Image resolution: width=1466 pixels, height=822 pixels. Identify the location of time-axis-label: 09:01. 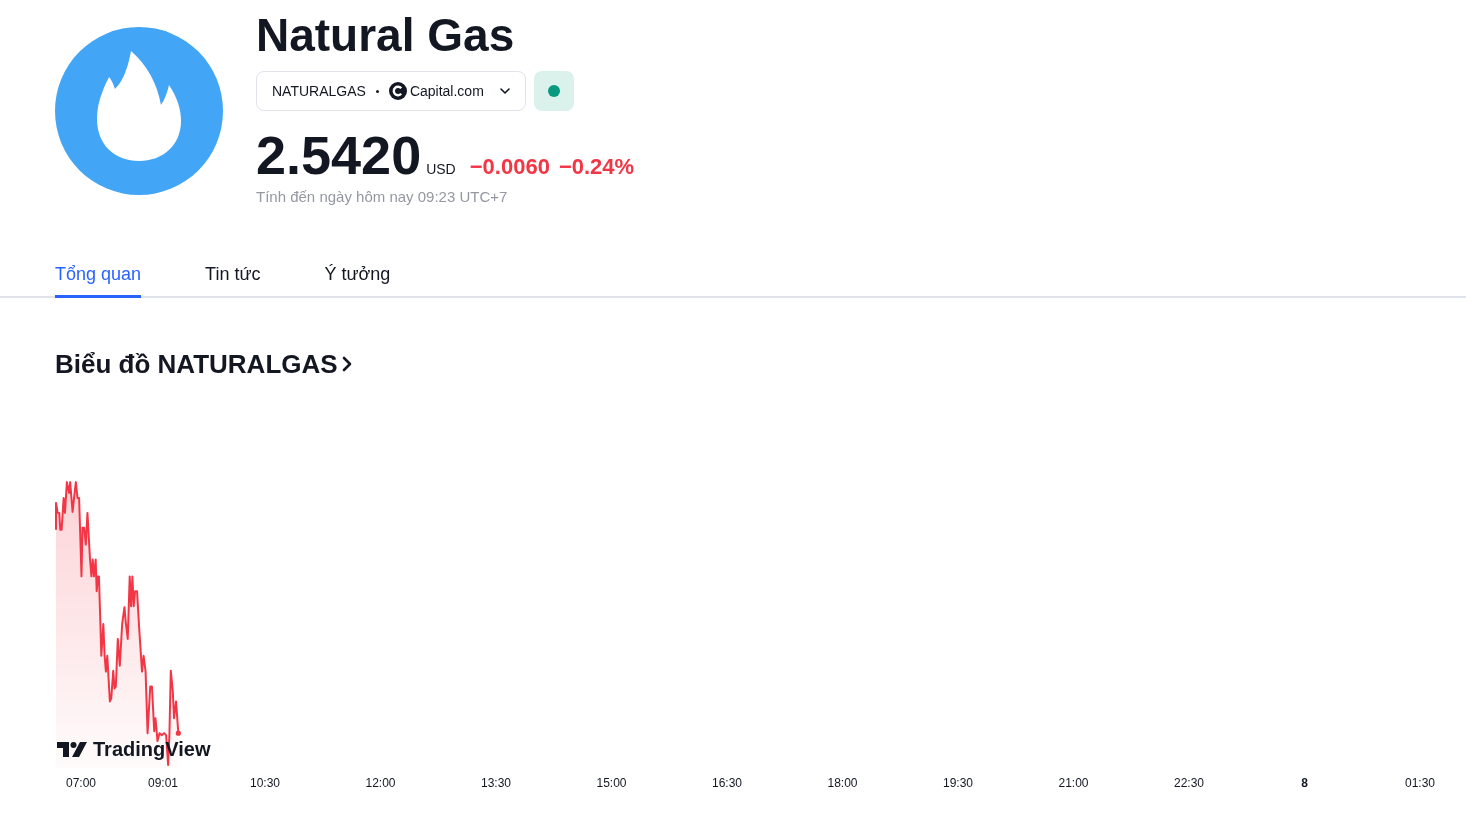
(163, 783).